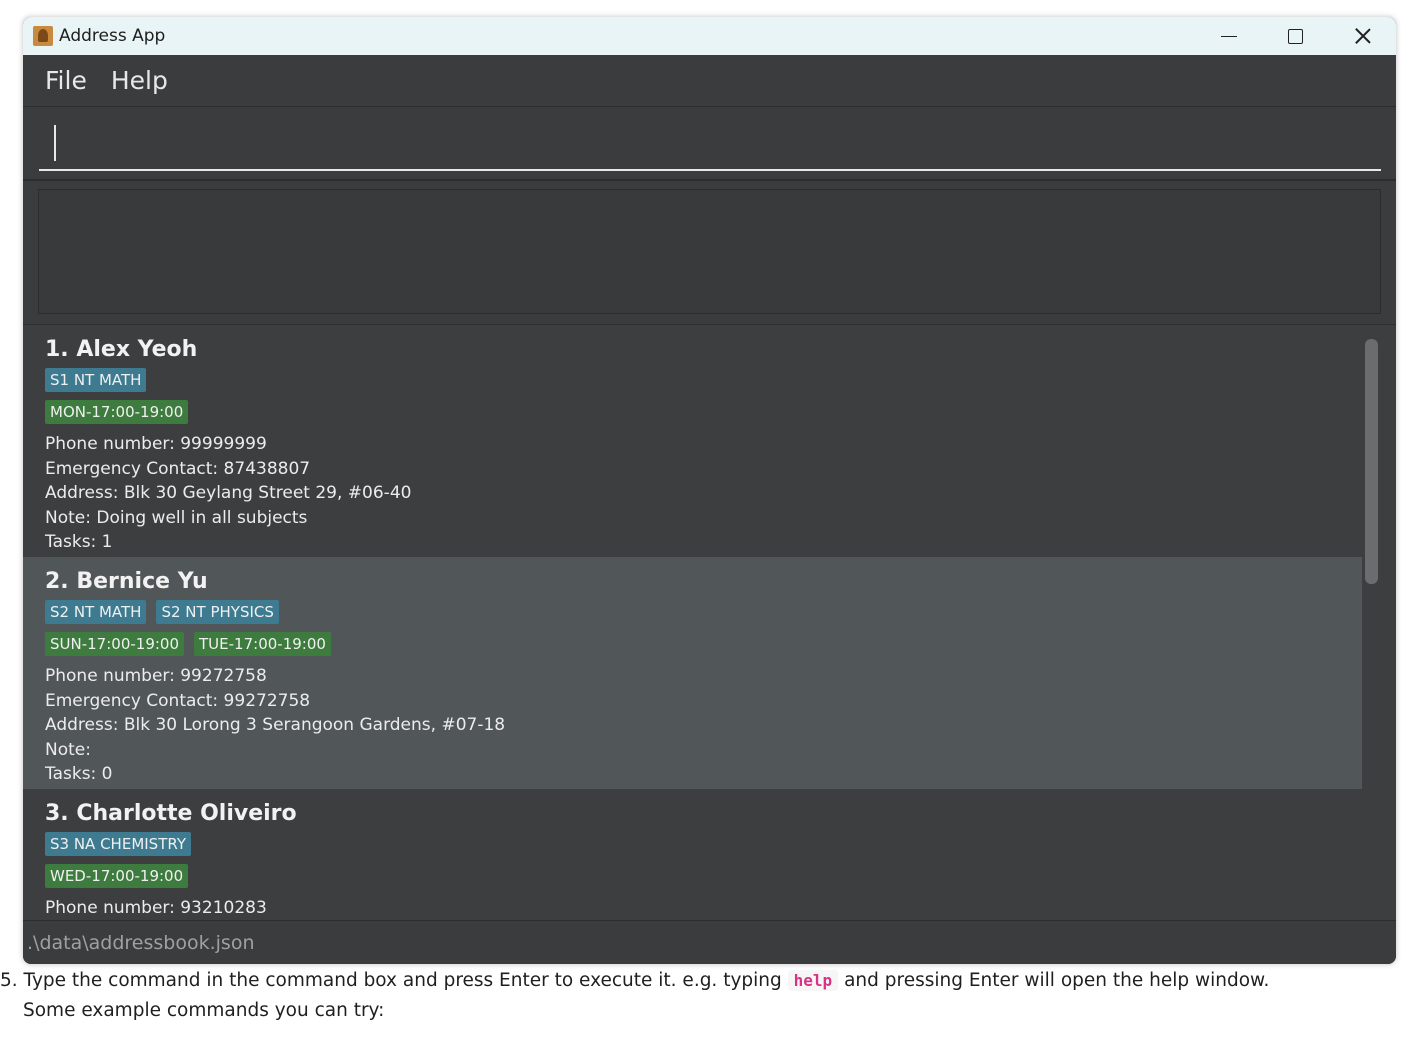 Image resolution: width=1420 pixels, height=1040 pixels. Describe the element at coordinates (692, 876) in the screenshot. I see `slot-tags: WED-17:00-19:00` at that location.